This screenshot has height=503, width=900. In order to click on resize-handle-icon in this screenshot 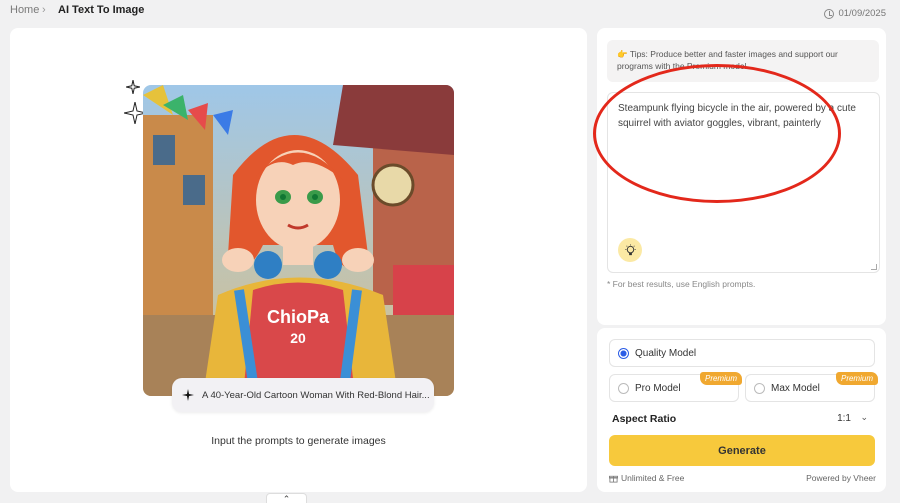, I will do `click(874, 267)`.